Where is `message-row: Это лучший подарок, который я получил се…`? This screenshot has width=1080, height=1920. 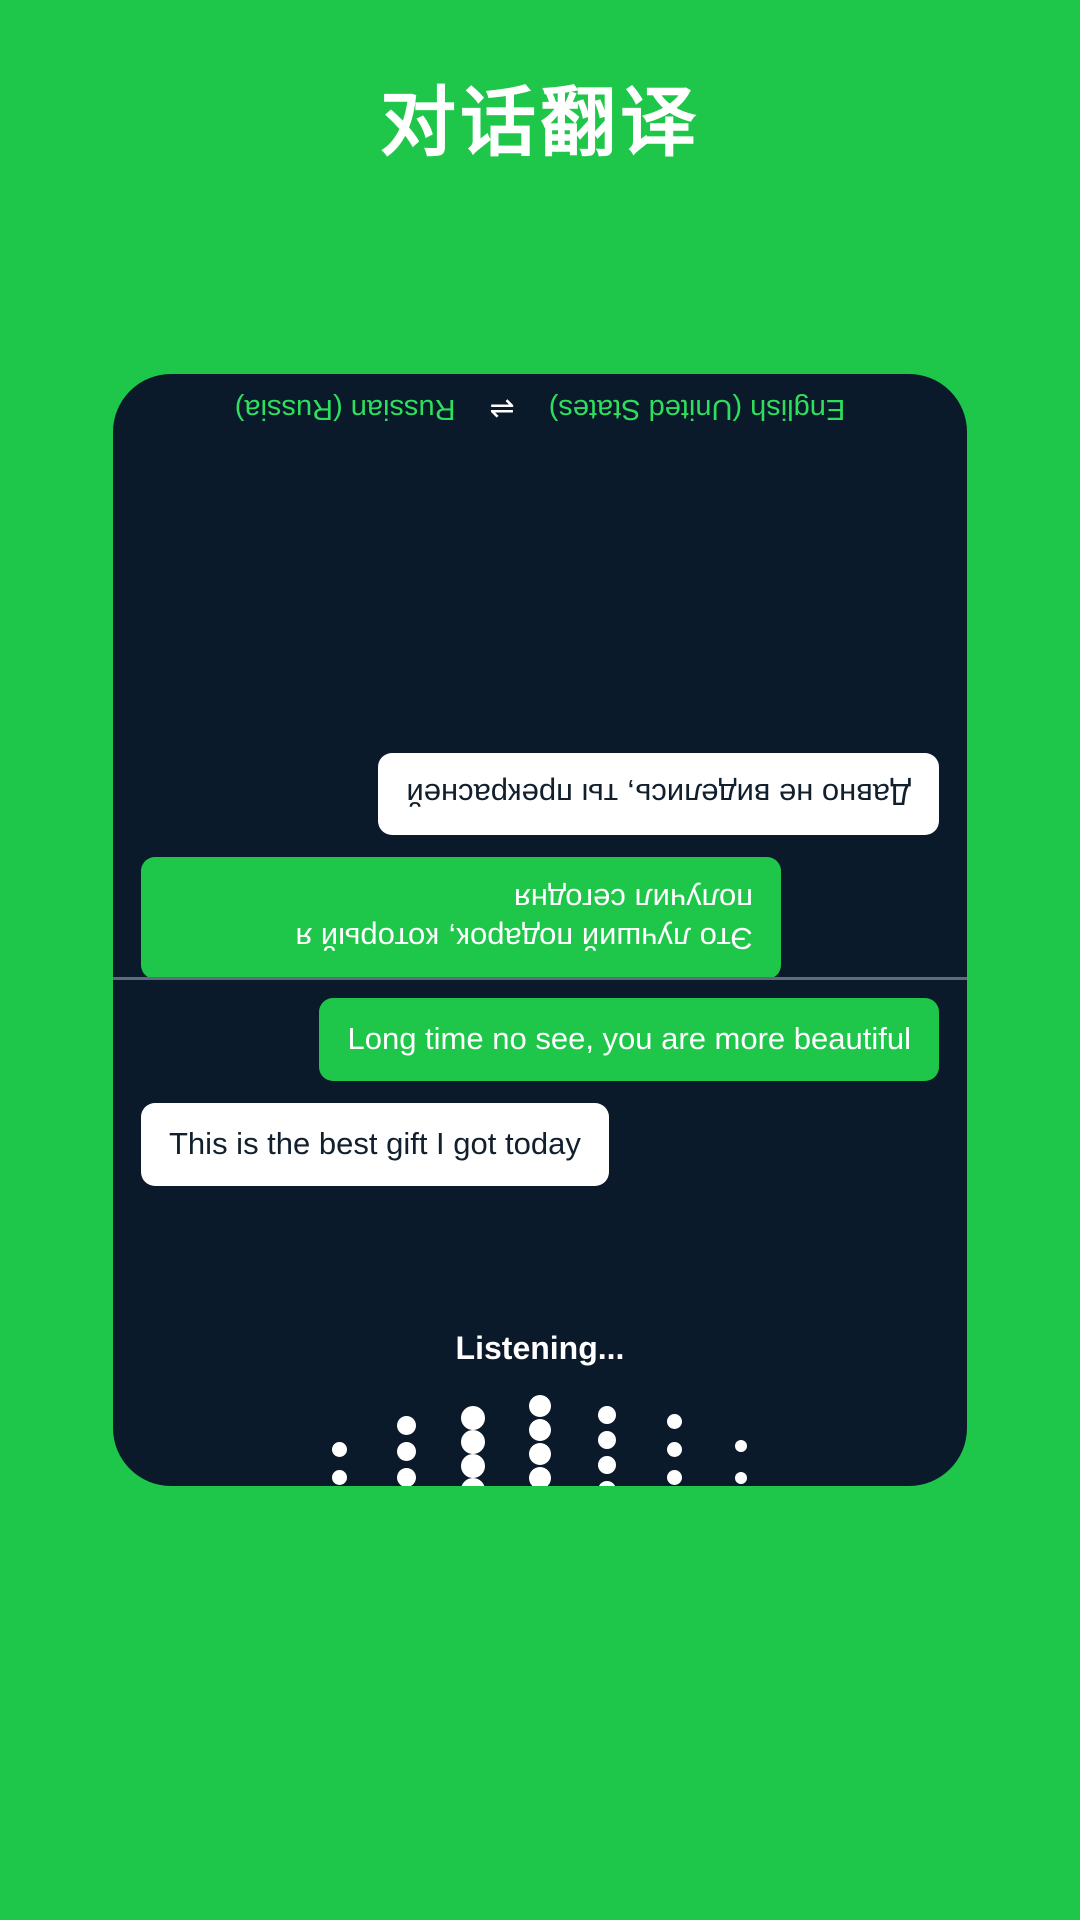
message-row: Это лучший подарок, который я получил се… is located at coordinates (540, 918).